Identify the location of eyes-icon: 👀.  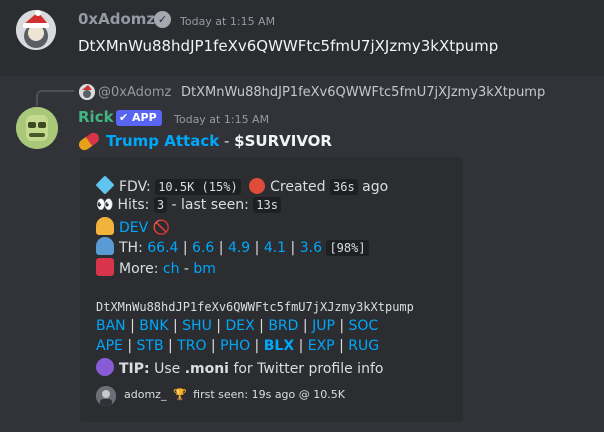
(105, 205).